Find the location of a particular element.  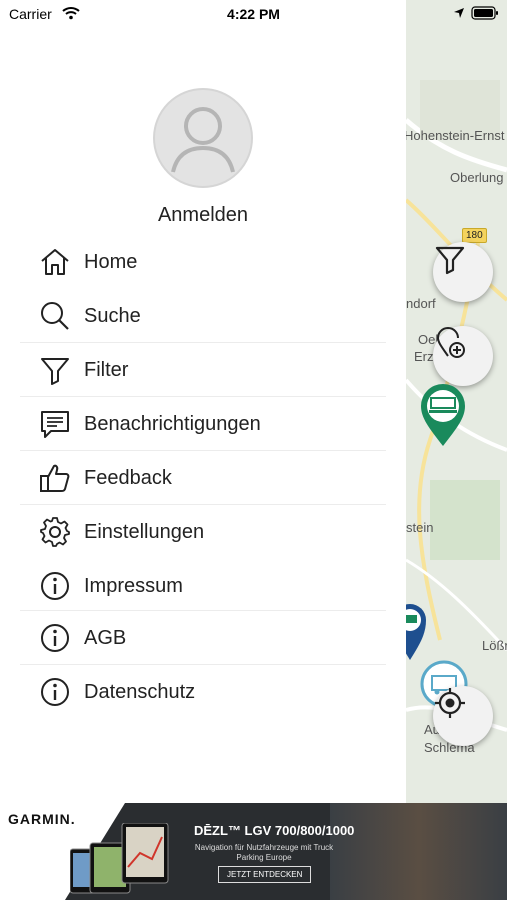

menu-item-settings: Einstellungen is located at coordinates (203, 532).